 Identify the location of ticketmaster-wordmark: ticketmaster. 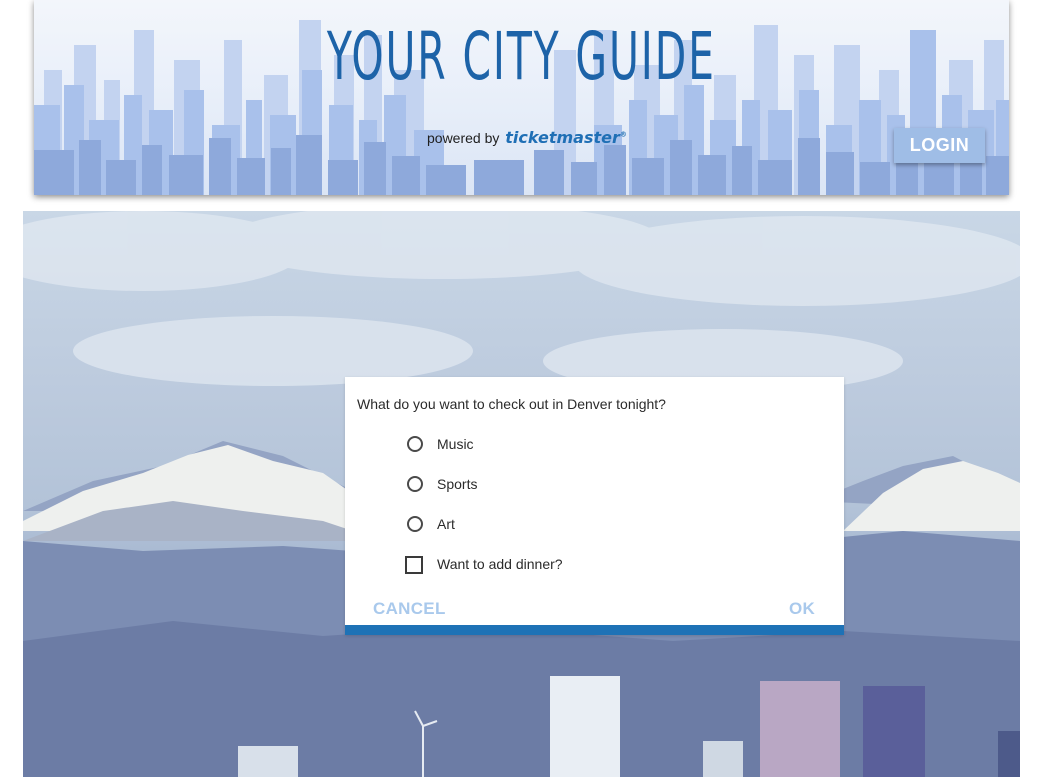
(562, 137).